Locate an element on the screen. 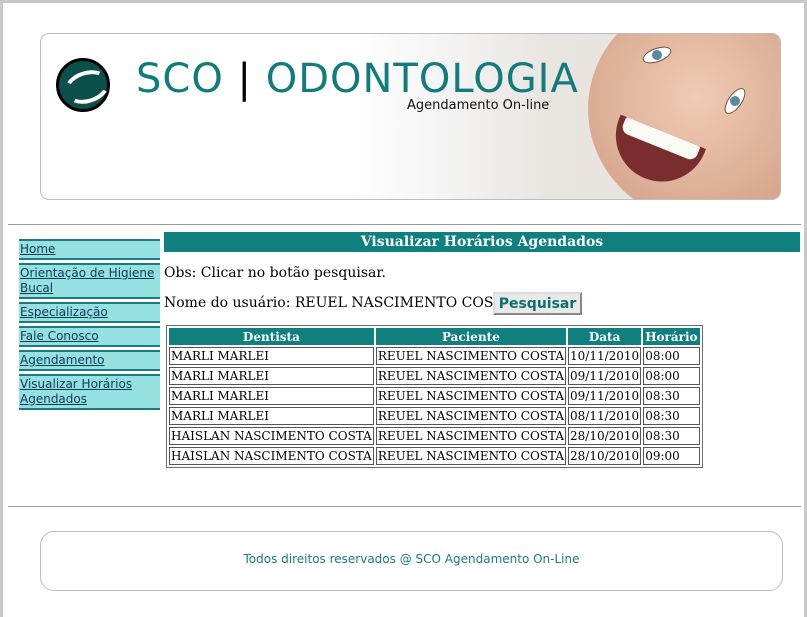 The image size is (807, 617). sidebar-item-home: Home is located at coordinates (89, 249).